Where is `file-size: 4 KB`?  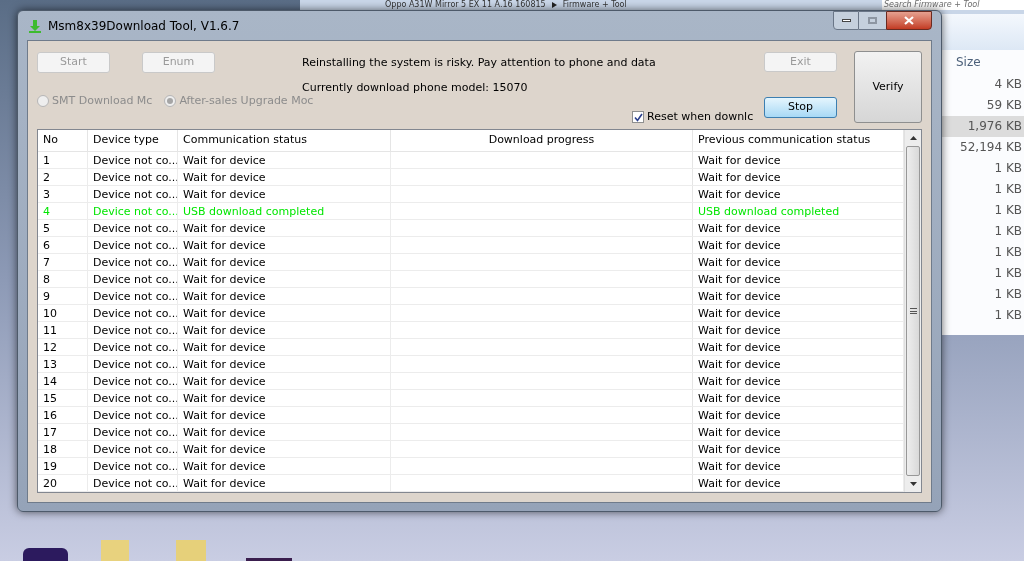 file-size: 4 KB is located at coordinates (1008, 84).